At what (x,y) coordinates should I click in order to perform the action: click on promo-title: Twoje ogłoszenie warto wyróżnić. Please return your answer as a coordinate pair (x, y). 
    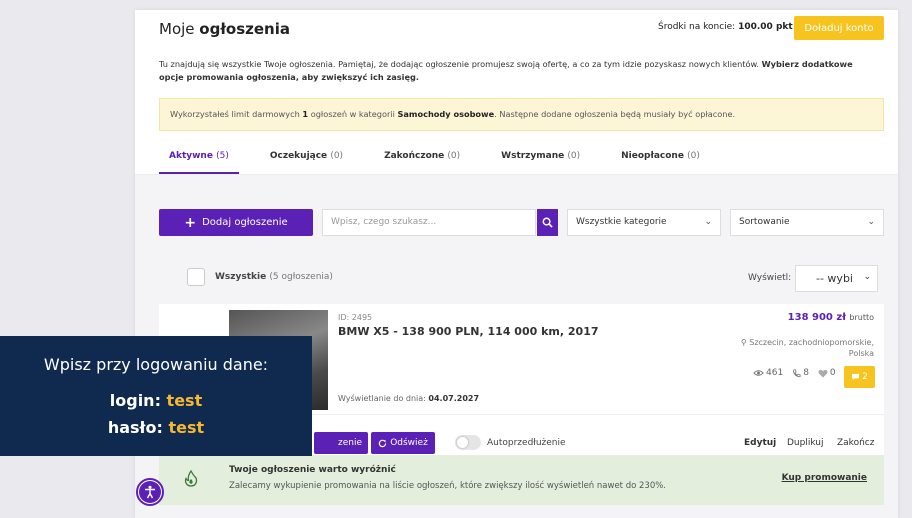
    Looking at the image, I should click on (312, 470).